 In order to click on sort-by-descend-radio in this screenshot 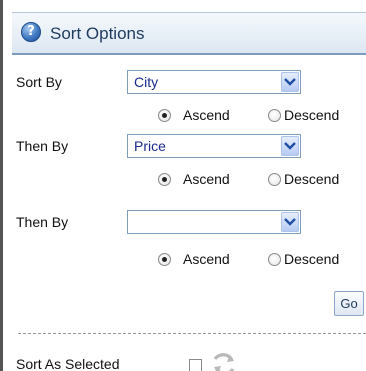, I will do `click(274, 115)`.